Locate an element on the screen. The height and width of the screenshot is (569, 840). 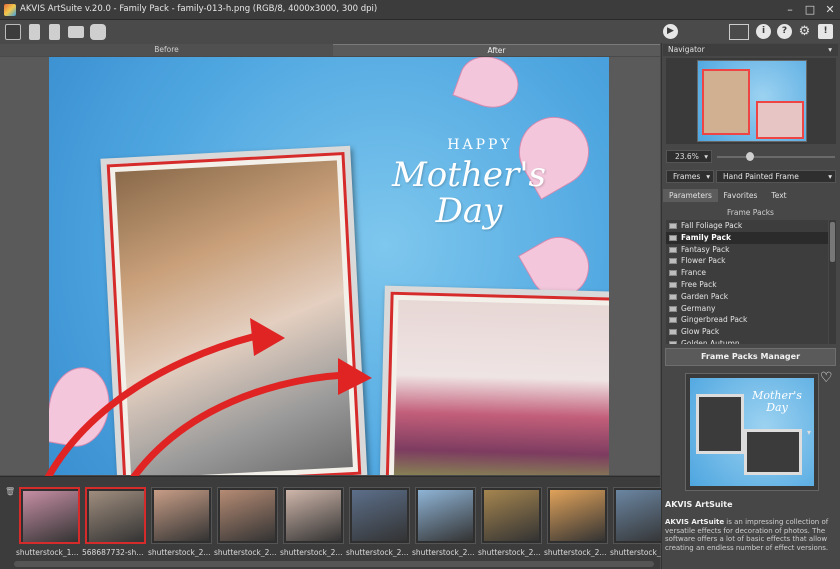
frame-pack-item: Fall Foliage Pack is located at coordinates (747, 226).